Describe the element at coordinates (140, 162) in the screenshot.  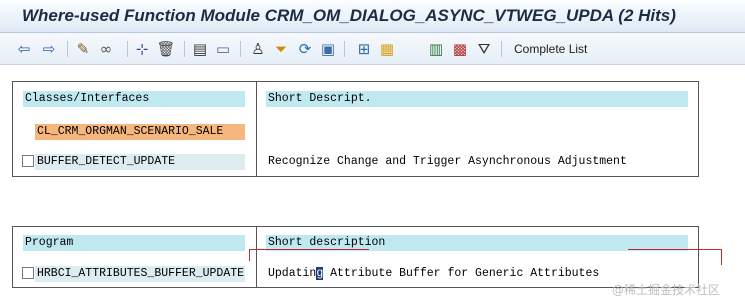
I see `method-name-cell: BUFFER_DETECT_UPDATE` at that location.